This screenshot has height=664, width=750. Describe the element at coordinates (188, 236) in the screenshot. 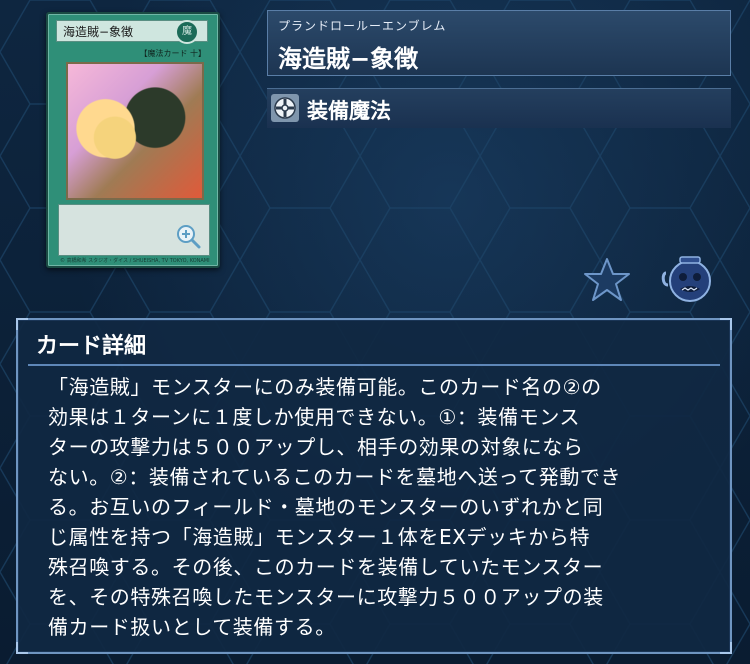

I see `zoom-icon` at that location.